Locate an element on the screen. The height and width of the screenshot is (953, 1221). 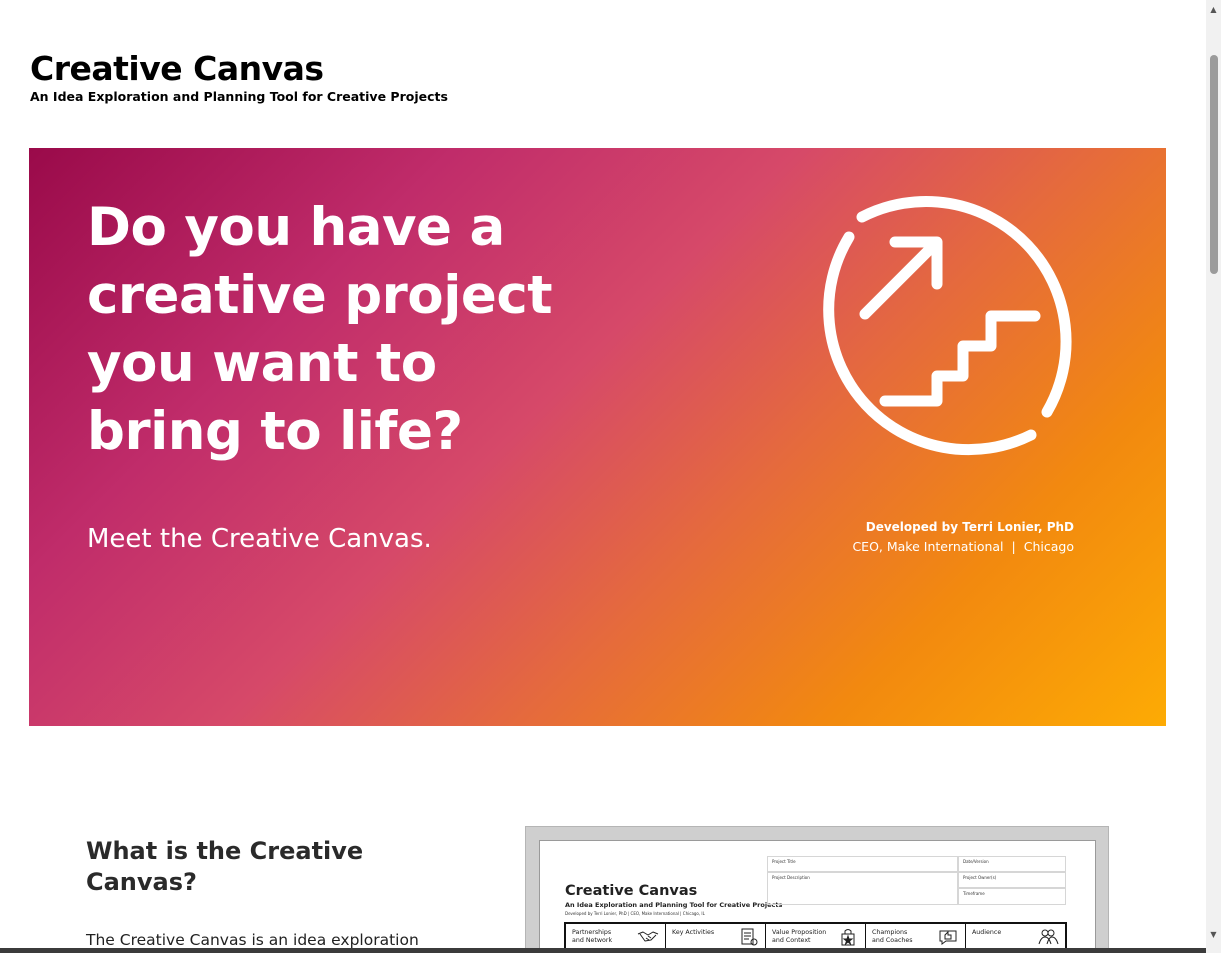
site-title: Creative Canvas is located at coordinates (239, 69).